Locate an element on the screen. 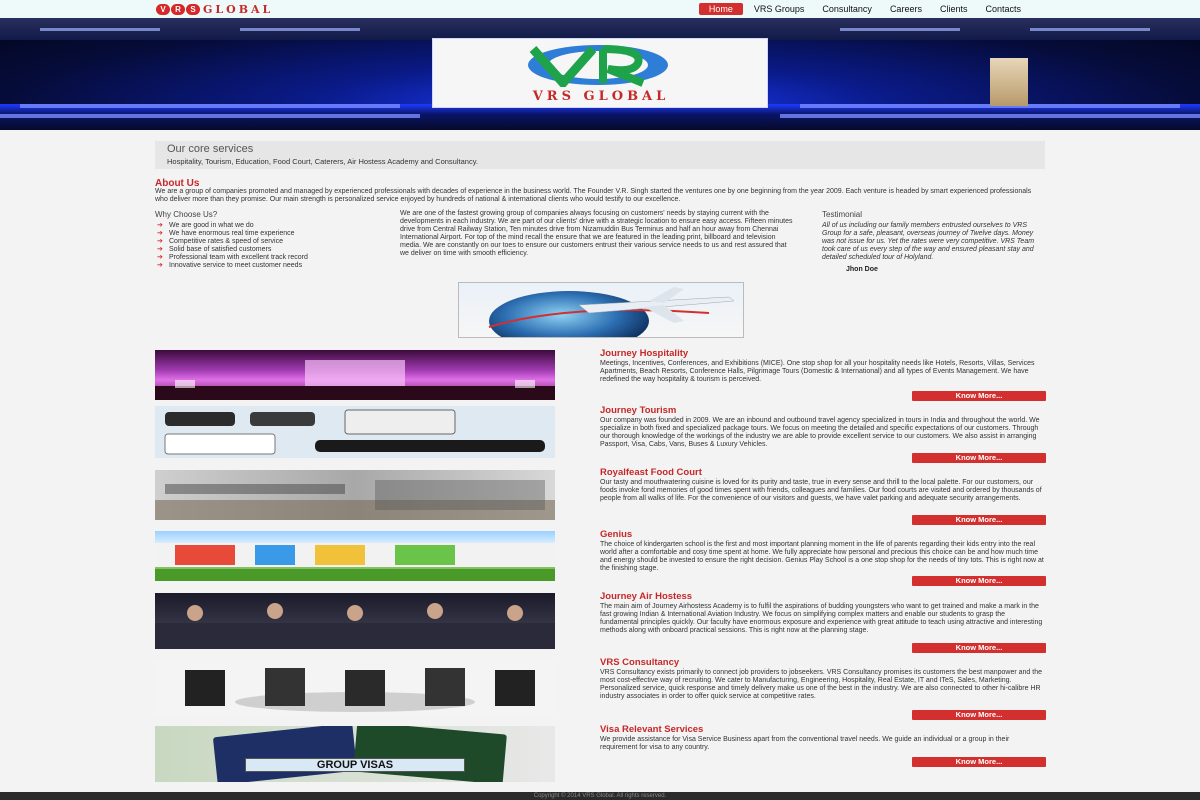 The width and height of the screenshot is (1200, 800). logo-word: GLOBAL is located at coordinates (238, 9).